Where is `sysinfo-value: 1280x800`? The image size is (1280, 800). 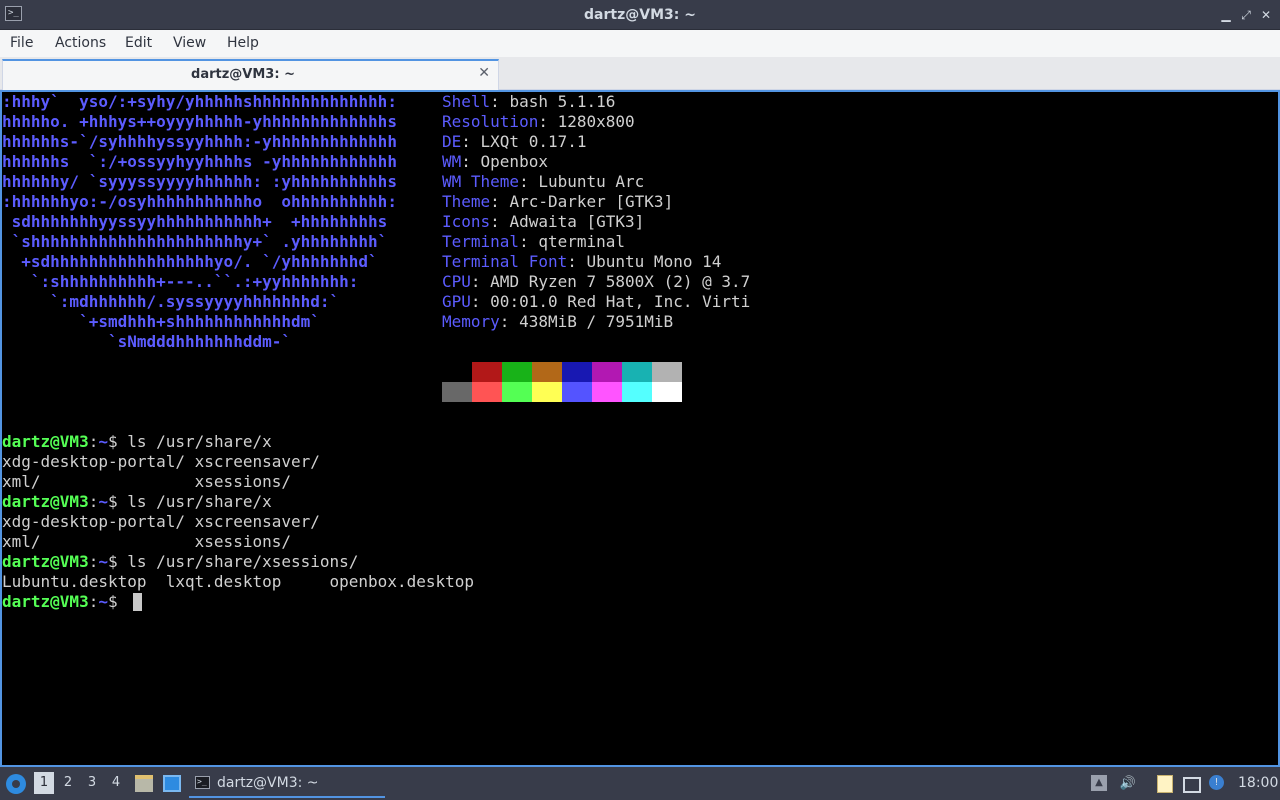 sysinfo-value: 1280x800 is located at coordinates (596, 121).